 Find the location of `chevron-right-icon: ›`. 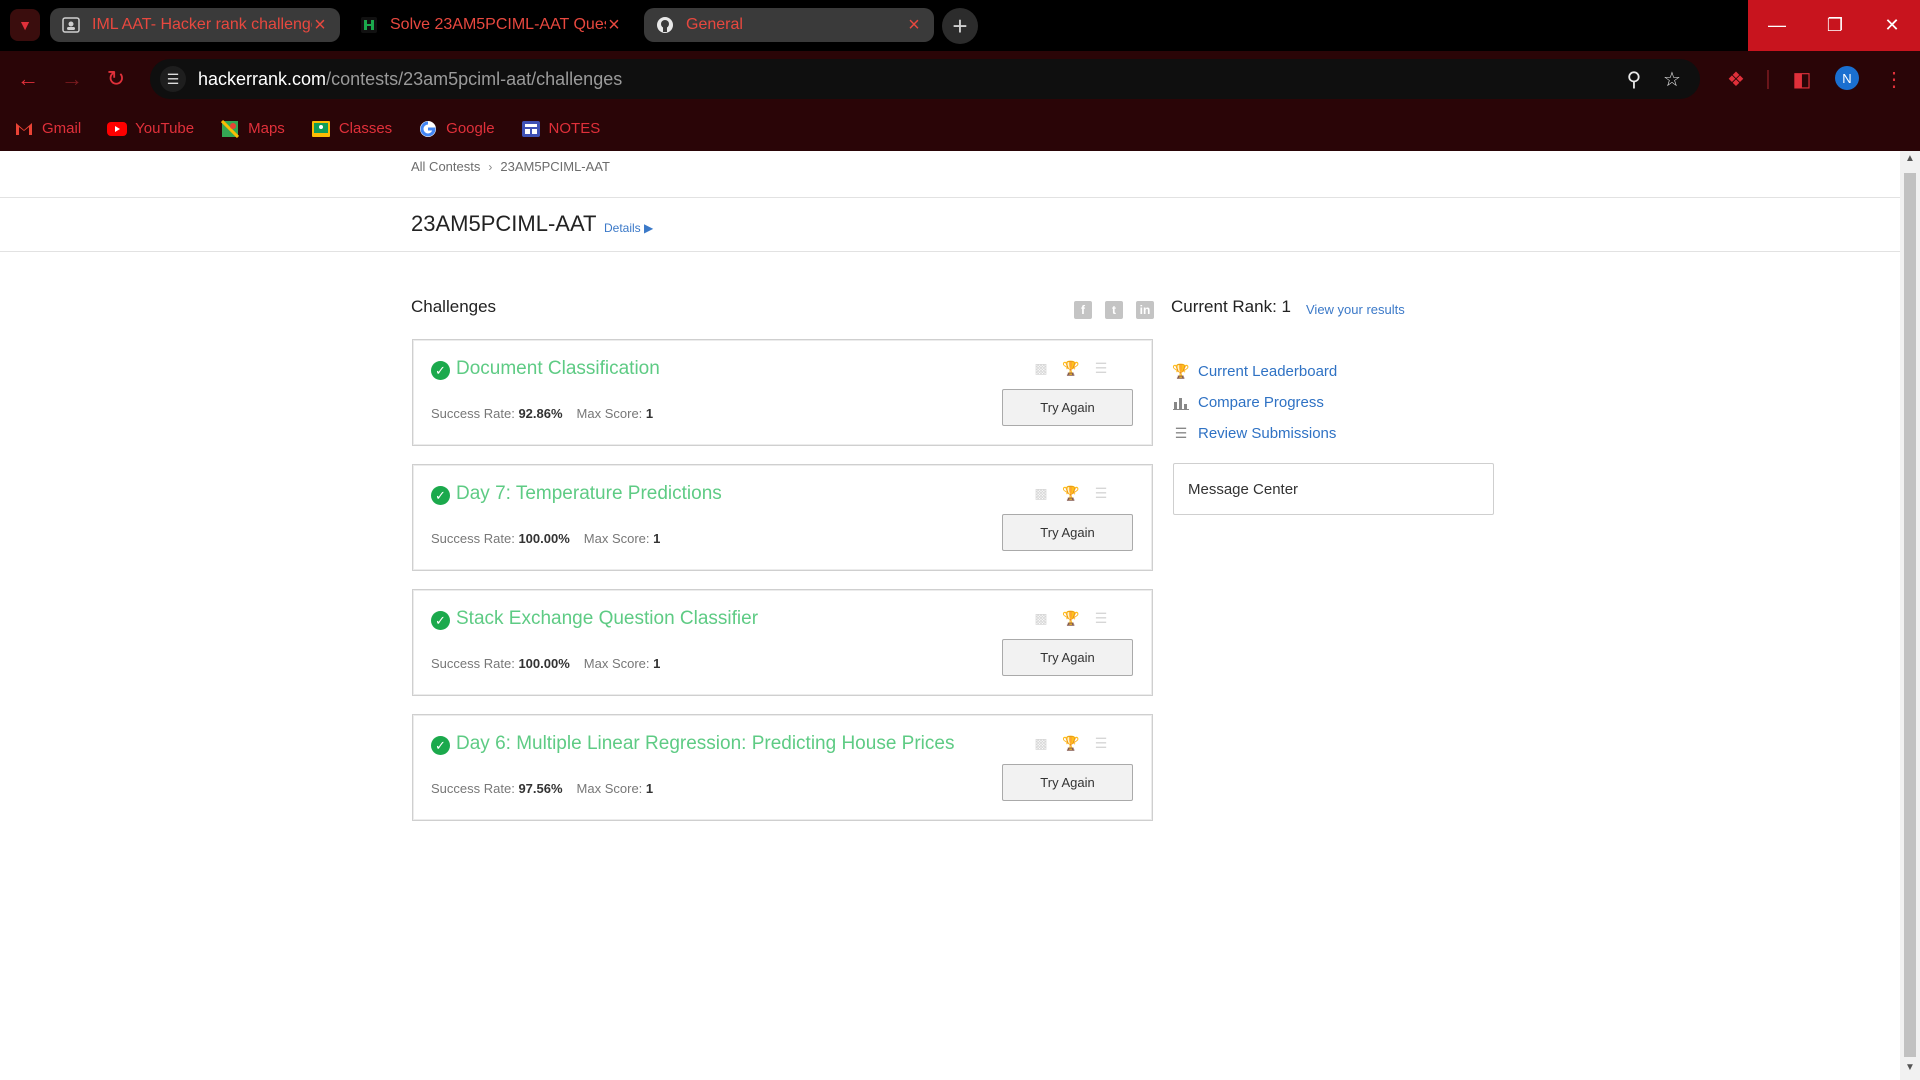

chevron-right-icon: › is located at coordinates (490, 166).